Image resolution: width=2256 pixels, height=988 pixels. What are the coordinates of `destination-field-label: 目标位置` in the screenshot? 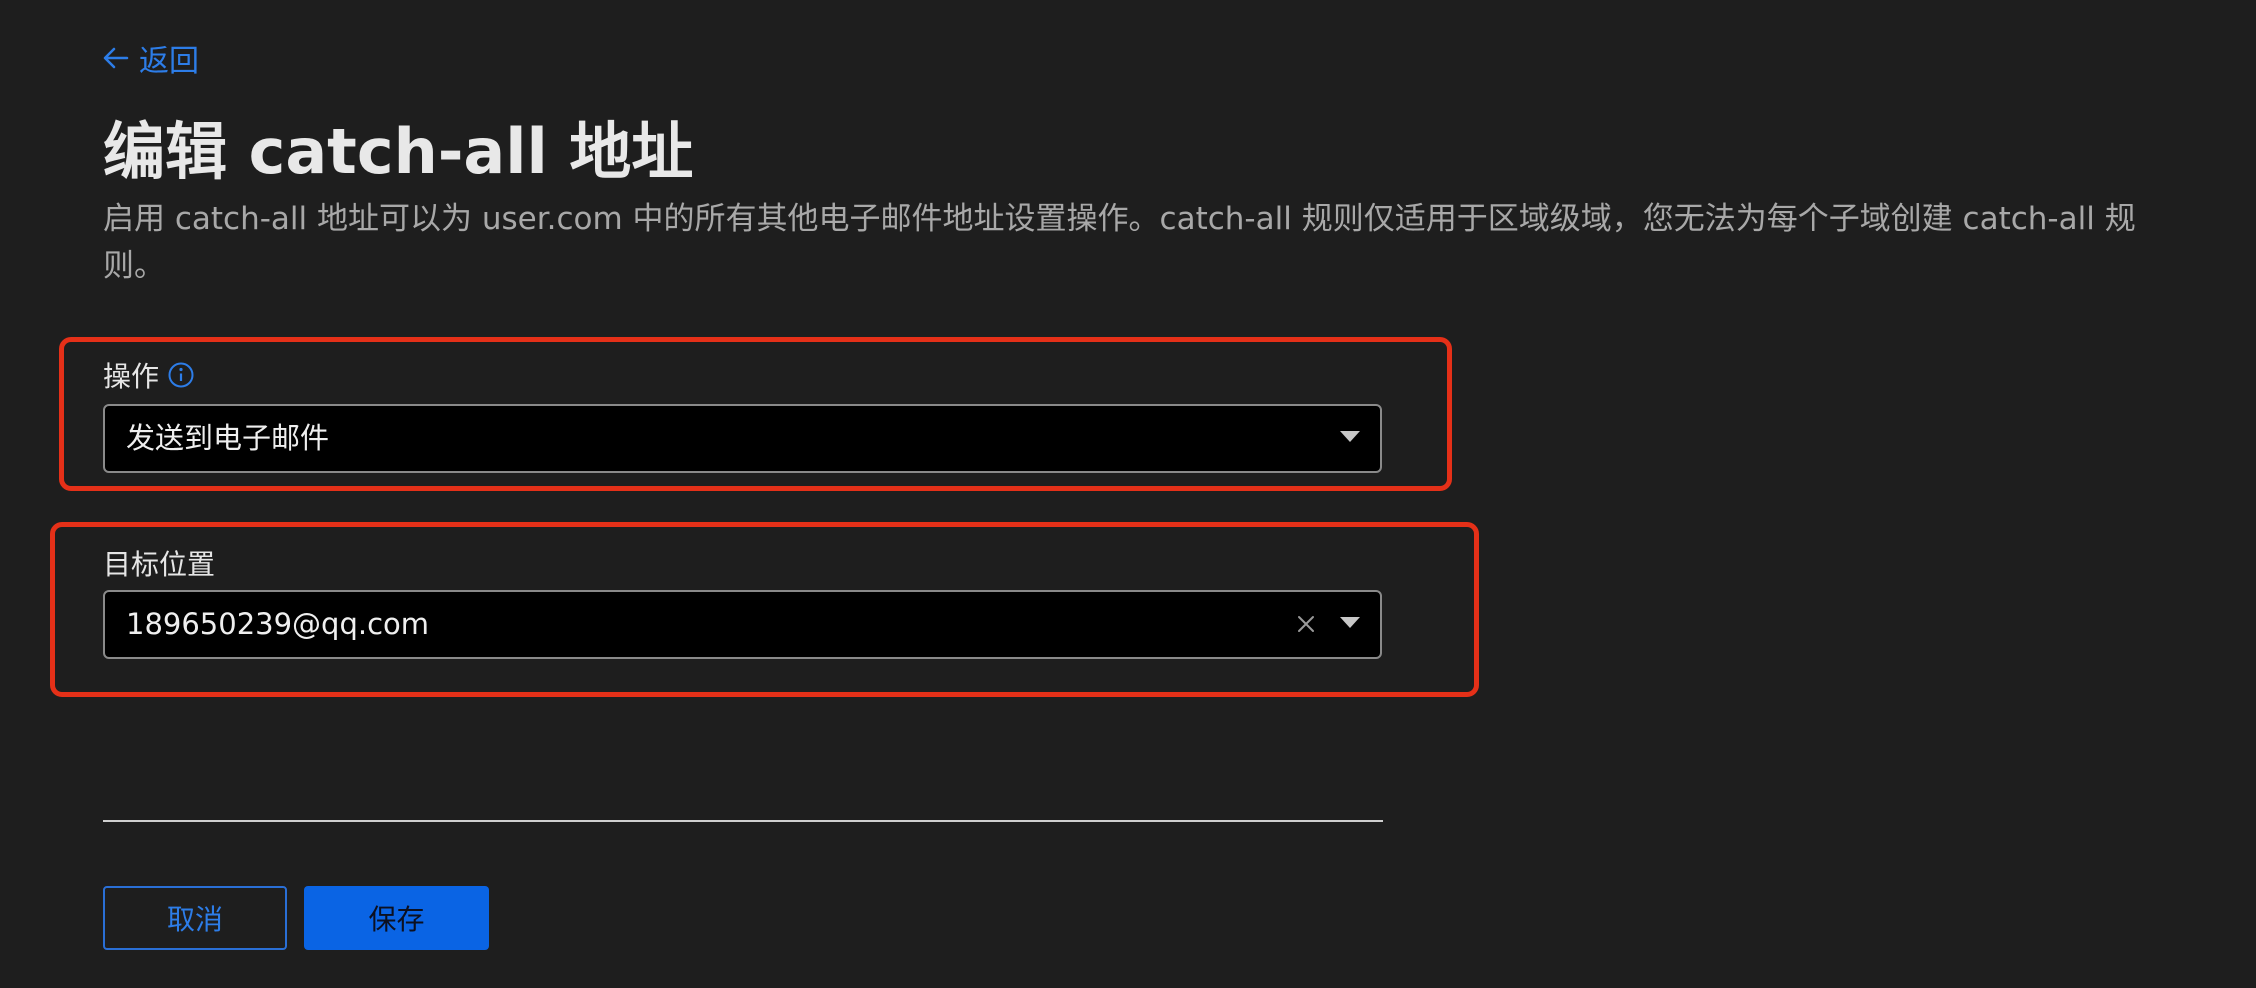 It's located at (159, 563).